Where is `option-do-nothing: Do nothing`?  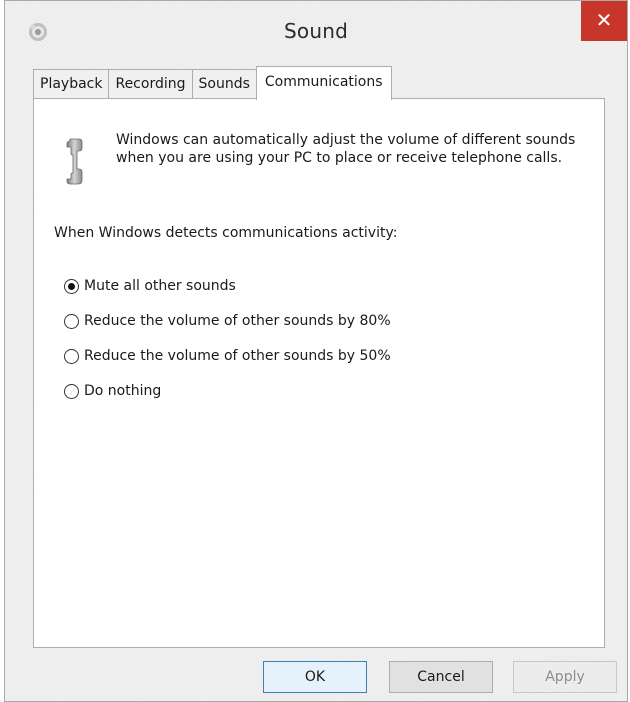
option-do-nothing: Do nothing is located at coordinates (227, 391).